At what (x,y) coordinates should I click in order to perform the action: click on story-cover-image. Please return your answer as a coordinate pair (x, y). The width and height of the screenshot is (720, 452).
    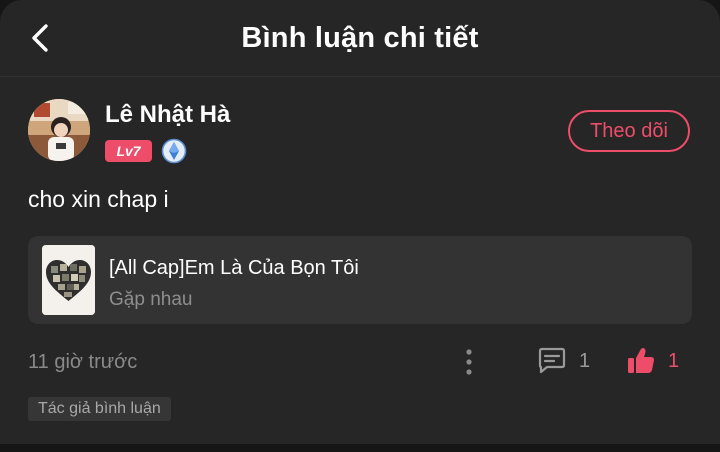
    Looking at the image, I should click on (68, 280).